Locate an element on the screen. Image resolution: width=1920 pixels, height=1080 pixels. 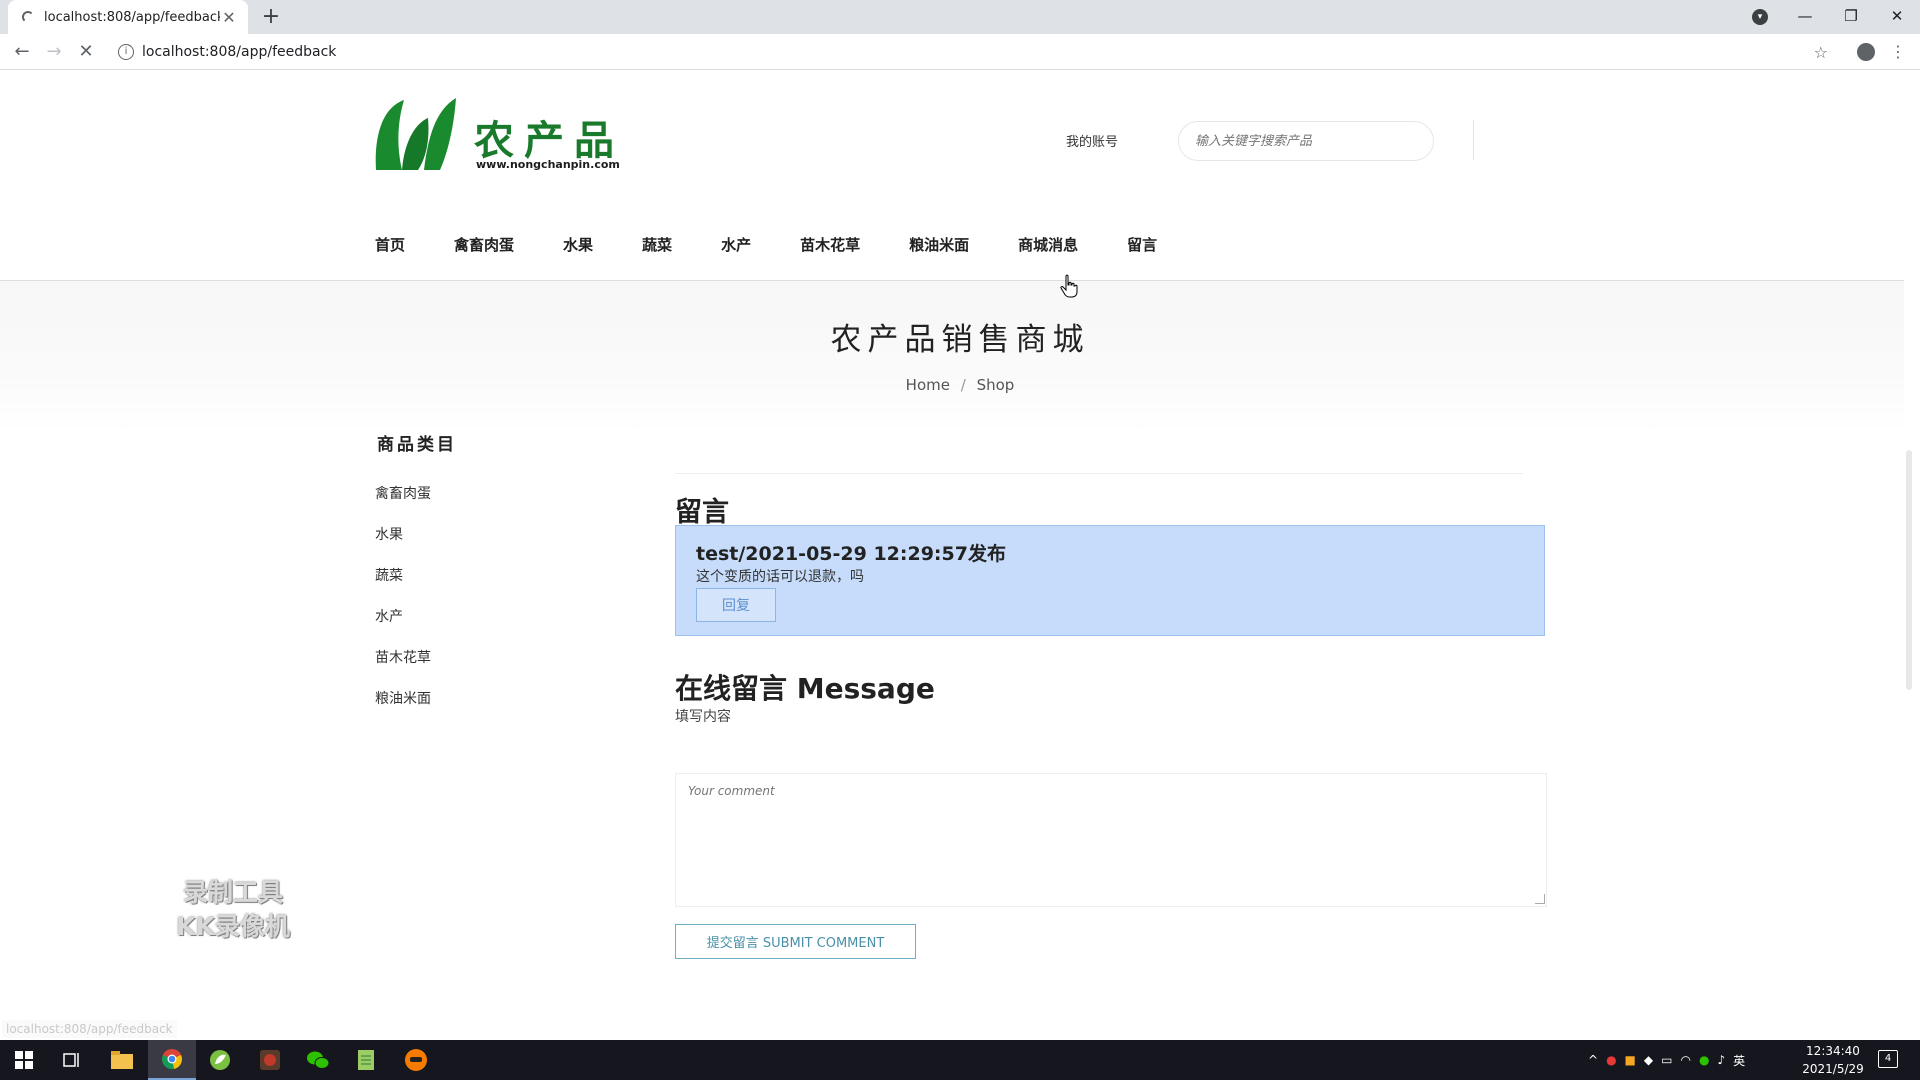
clock-time: 12:34:40 is located at coordinates (1833, 1051).